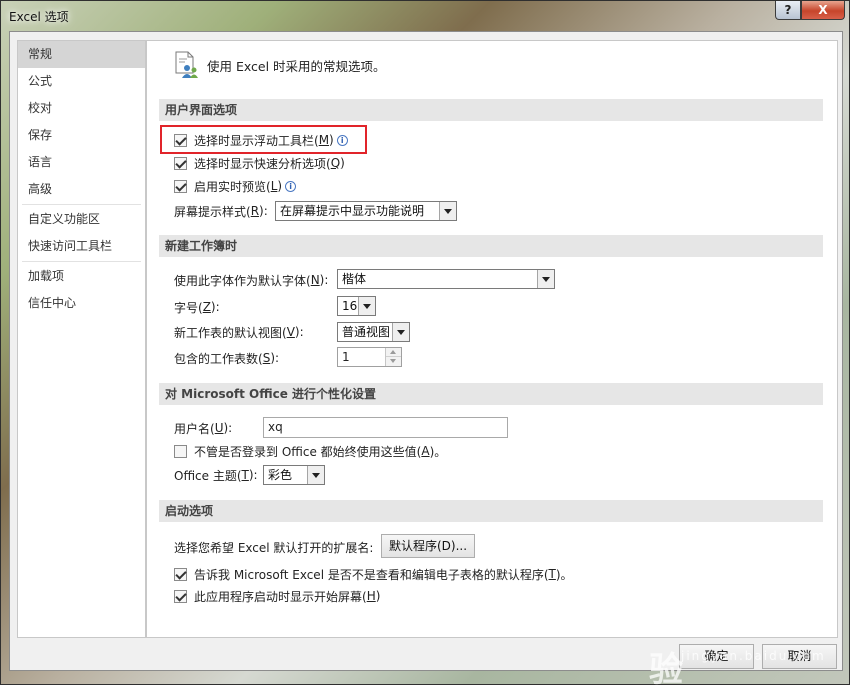 The image size is (850, 685). Describe the element at coordinates (366, 332) in the screenshot. I see `default-view-value: 普通视图` at that location.